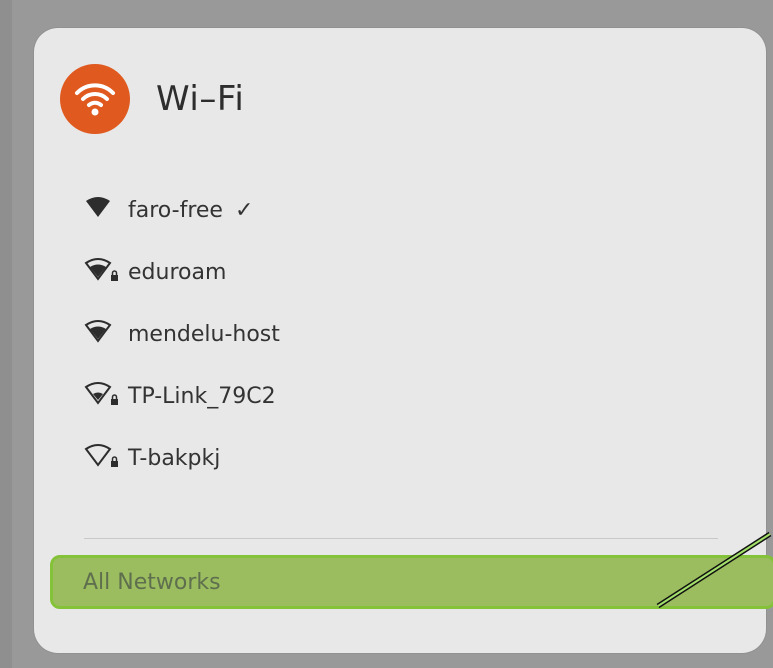  What do you see at coordinates (104, 210) in the screenshot?
I see `wifi-signal-full-icon` at bounding box center [104, 210].